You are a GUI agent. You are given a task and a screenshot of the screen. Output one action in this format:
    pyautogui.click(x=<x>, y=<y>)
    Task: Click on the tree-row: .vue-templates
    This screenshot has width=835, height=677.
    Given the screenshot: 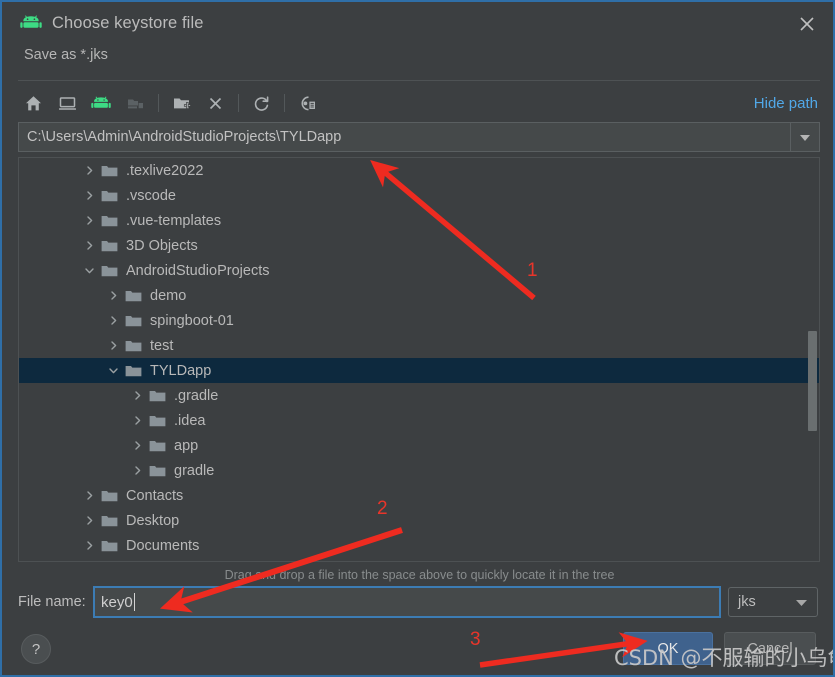 What is the action you would take?
    pyautogui.click(x=419, y=220)
    